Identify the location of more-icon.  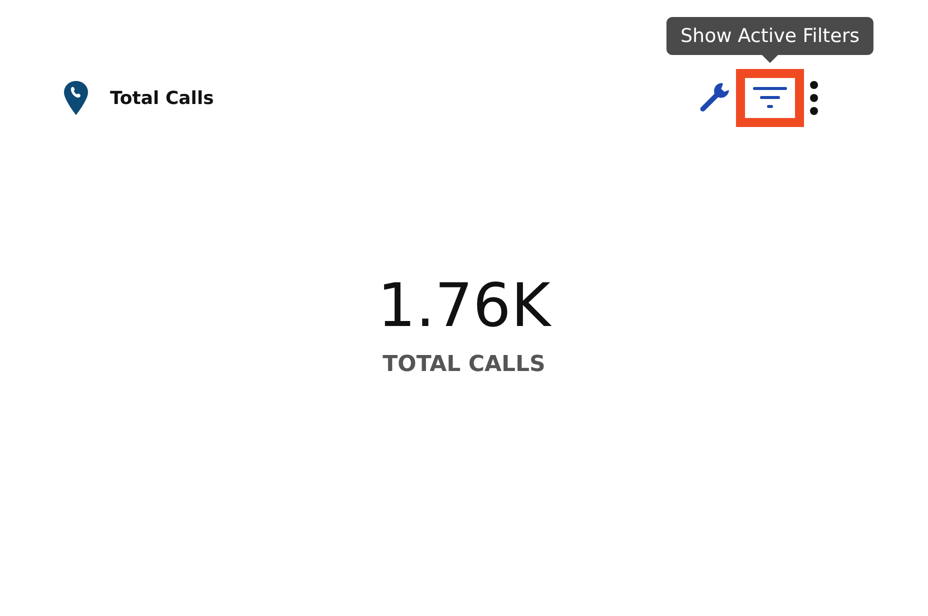
(814, 98).